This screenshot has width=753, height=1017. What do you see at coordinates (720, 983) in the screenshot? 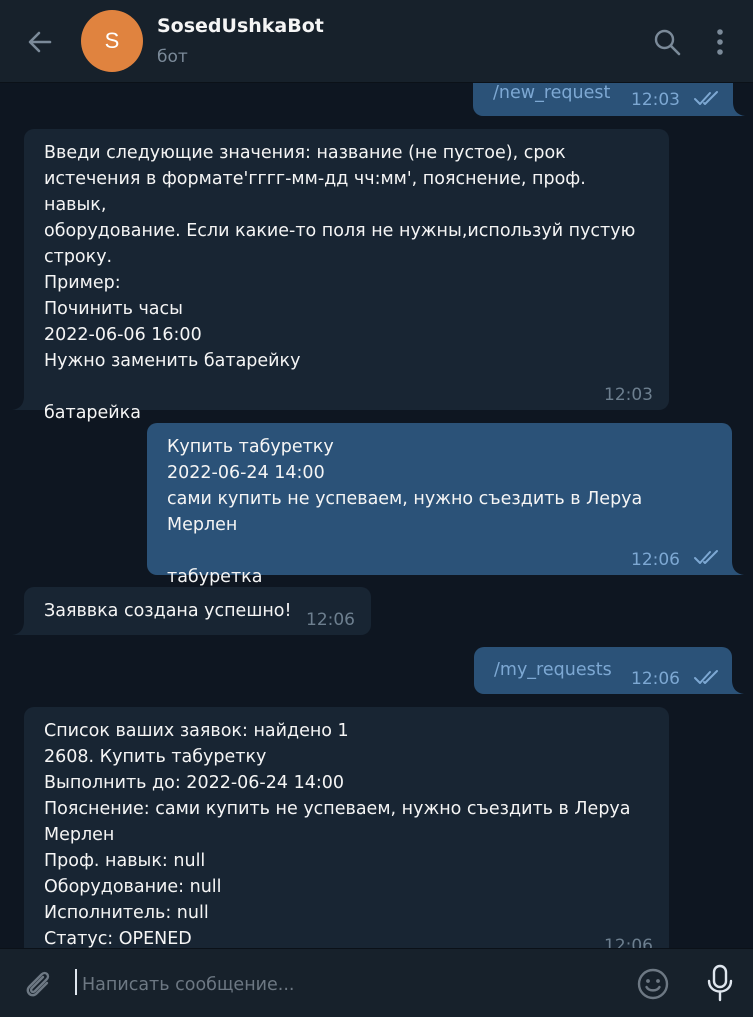
I see `microphone-icon` at bounding box center [720, 983].